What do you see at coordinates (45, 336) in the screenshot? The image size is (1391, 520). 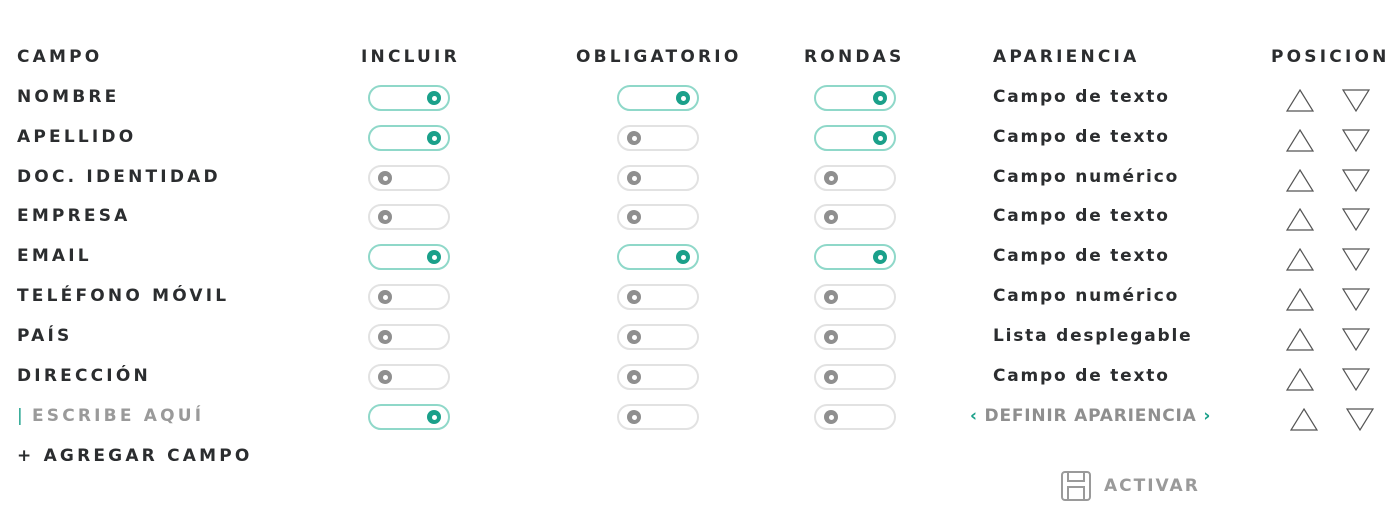 I see `field-label: PAÍS` at bounding box center [45, 336].